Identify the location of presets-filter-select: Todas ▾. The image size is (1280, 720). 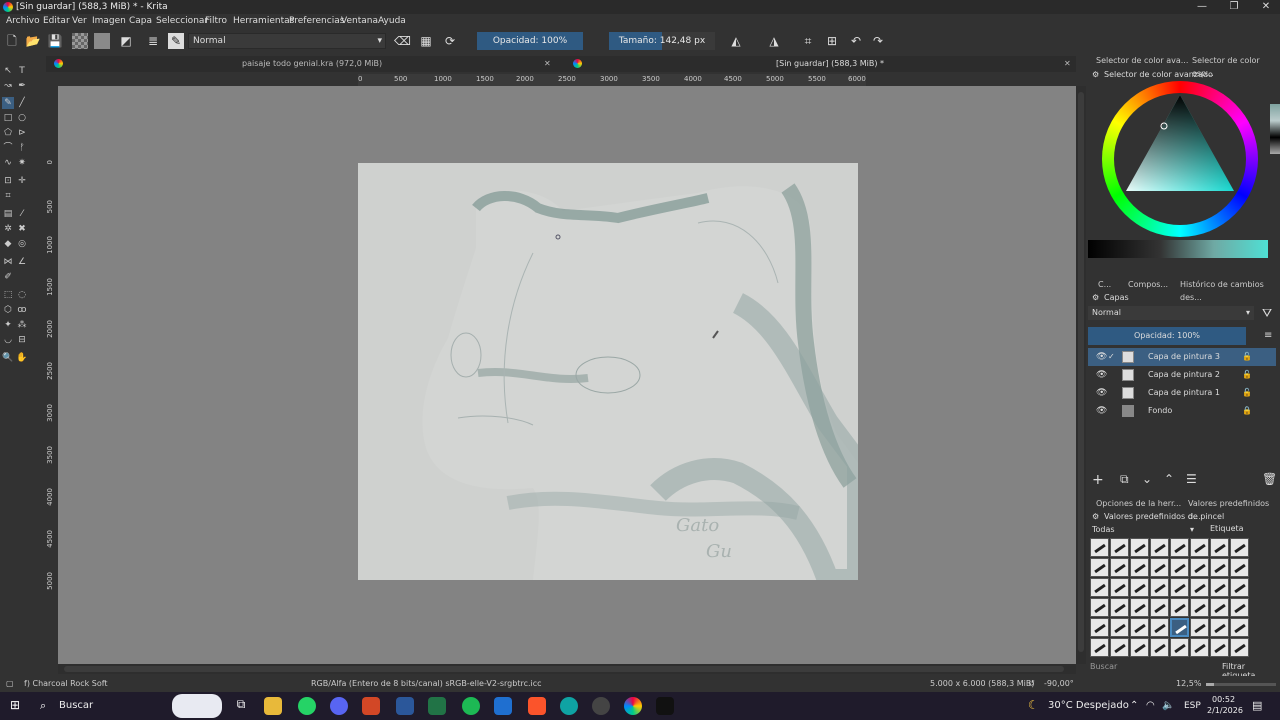
(1142, 530).